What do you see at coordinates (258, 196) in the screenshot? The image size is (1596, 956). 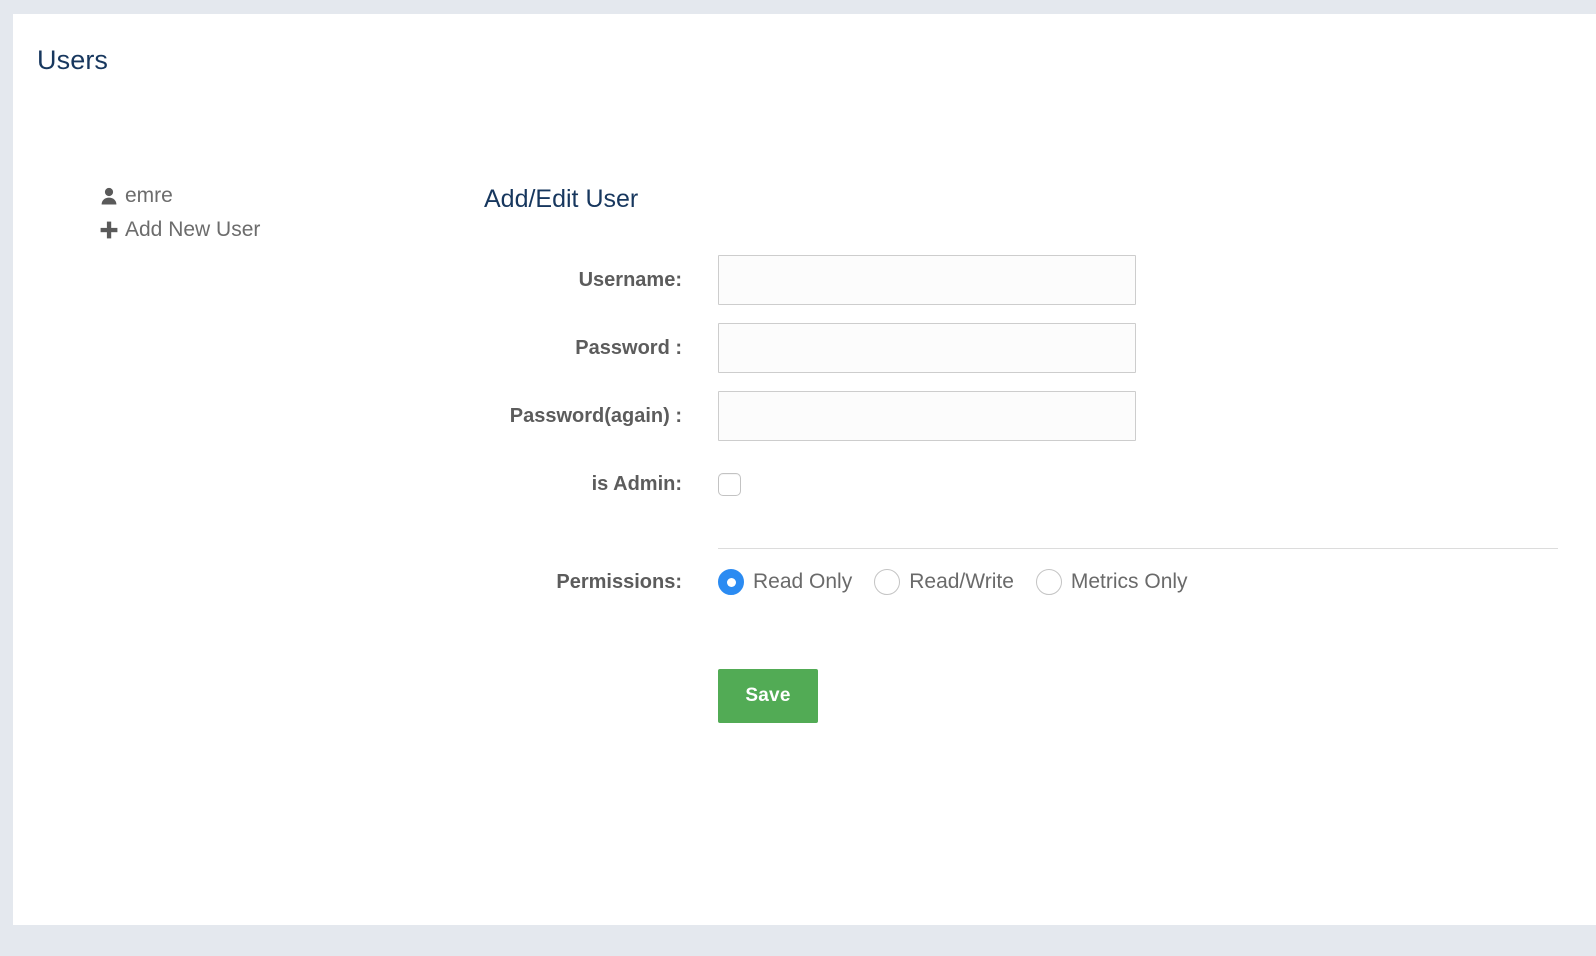 I see `user-list-item-emre: emre` at bounding box center [258, 196].